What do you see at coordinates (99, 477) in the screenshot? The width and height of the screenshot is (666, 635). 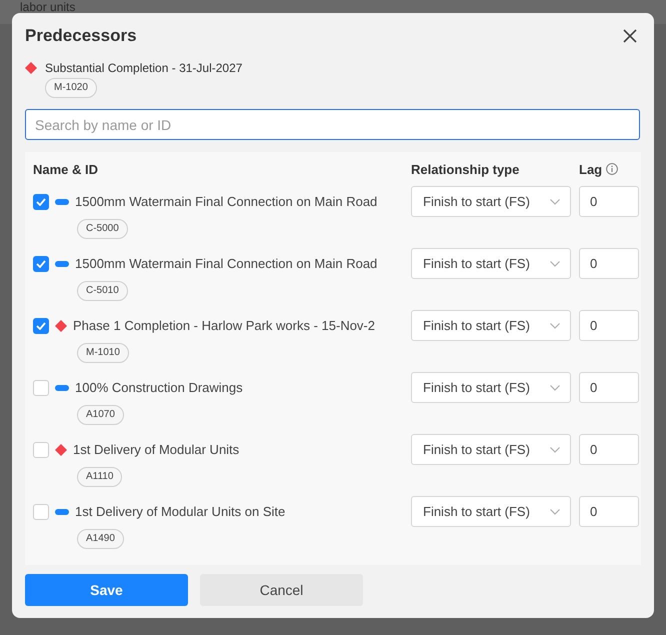 I see `activity-id-tag: A1110` at bounding box center [99, 477].